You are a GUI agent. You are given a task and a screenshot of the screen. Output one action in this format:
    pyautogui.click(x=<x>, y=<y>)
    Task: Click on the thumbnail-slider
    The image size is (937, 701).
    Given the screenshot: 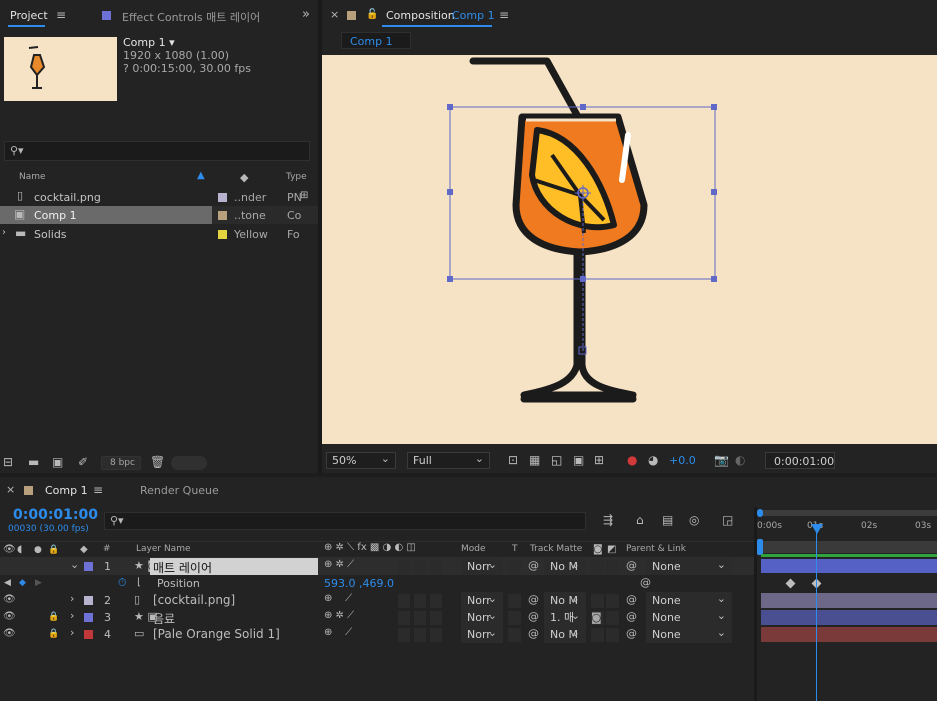 What is the action you would take?
    pyautogui.click(x=189, y=463)
    